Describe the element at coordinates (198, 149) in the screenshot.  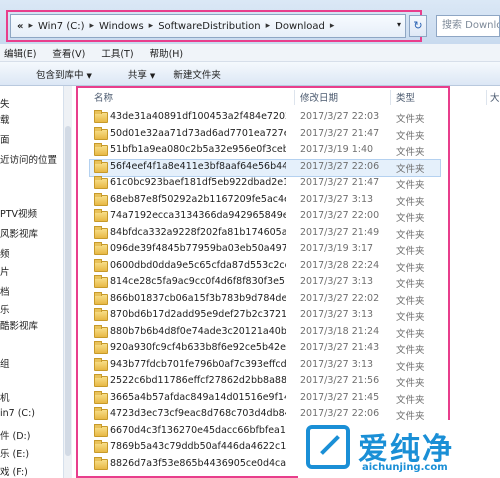
I see `file-name: 51bfb1a9ea080c2b5a32e956e0f3ceb1` at that location.